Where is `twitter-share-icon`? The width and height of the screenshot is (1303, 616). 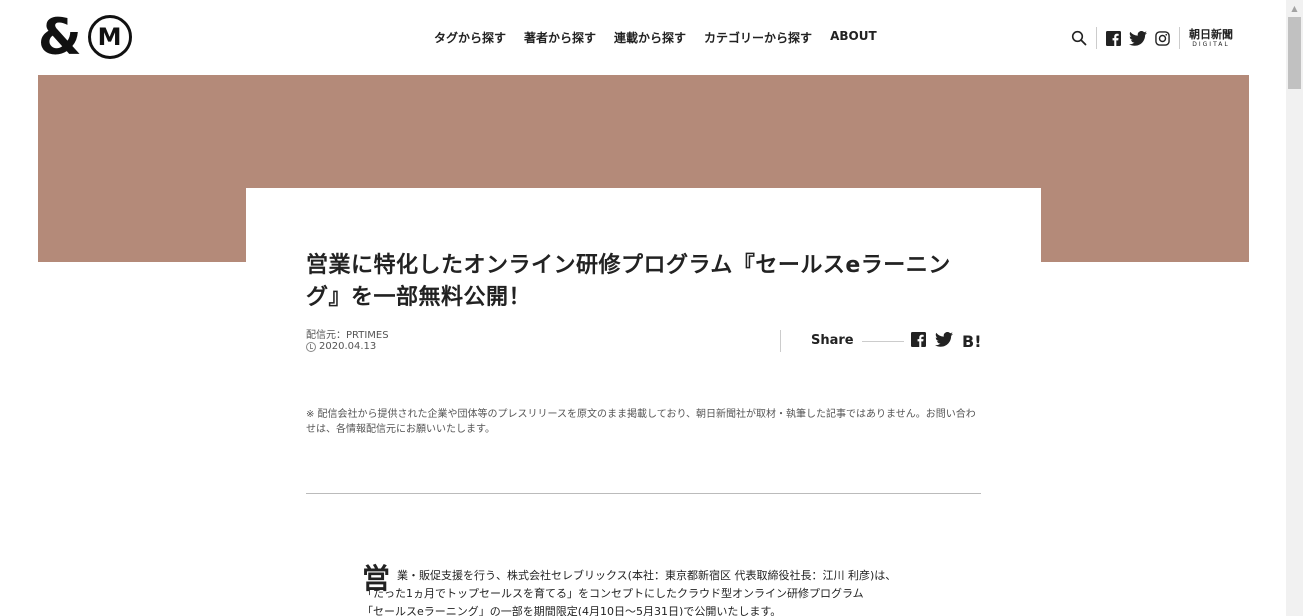
twitter-share-icon is located at coordinates (944, 341).